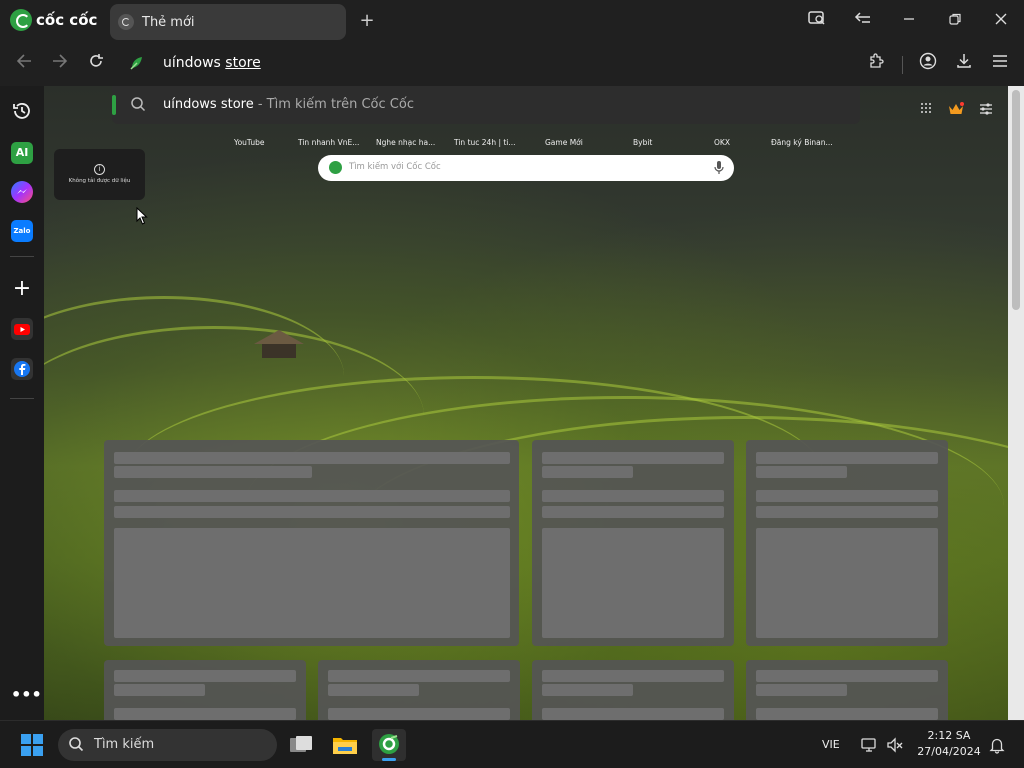  I want to click on volume-muted-icon, so click(895, 745).